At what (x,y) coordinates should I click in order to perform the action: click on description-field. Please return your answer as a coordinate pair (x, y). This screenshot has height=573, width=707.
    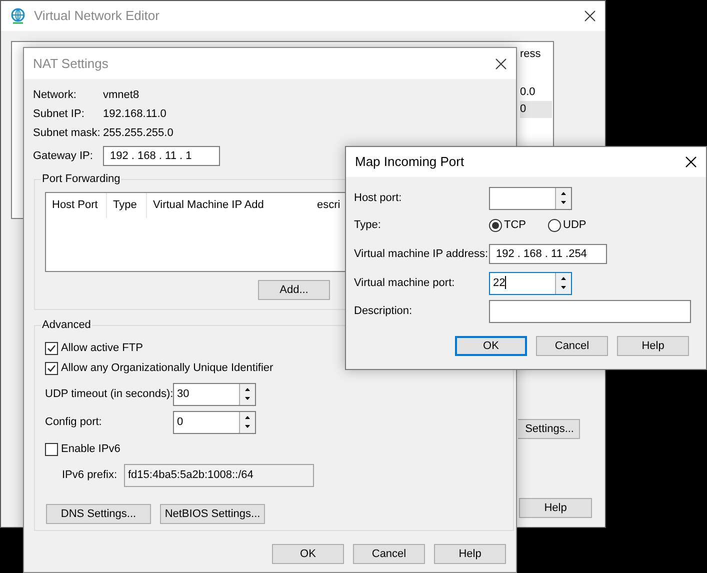
    Looking at the image, I should click on (590, 311).